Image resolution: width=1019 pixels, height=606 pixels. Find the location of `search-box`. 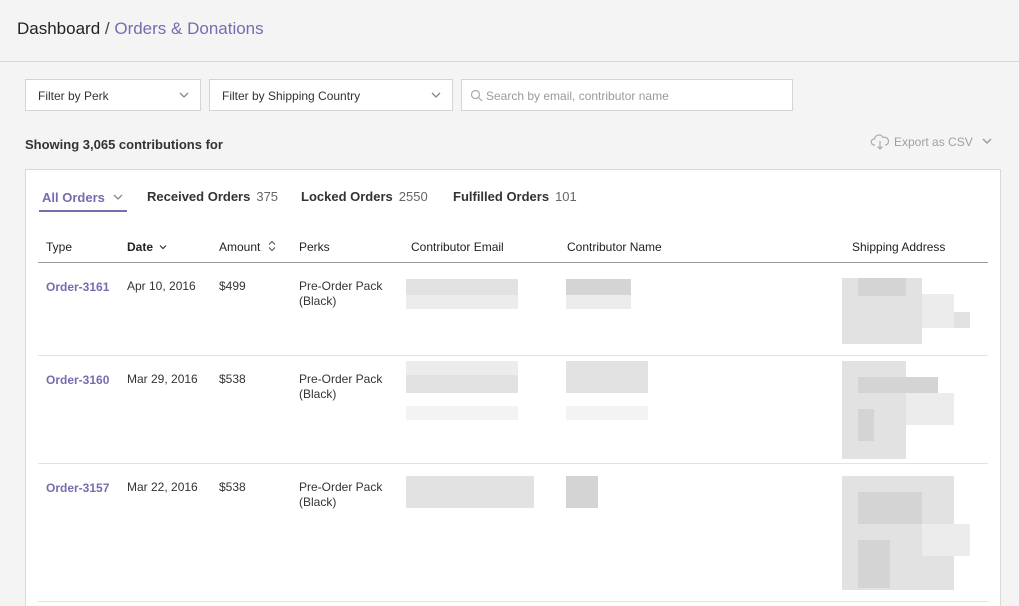

search-box is located at coordinates (627, 95).